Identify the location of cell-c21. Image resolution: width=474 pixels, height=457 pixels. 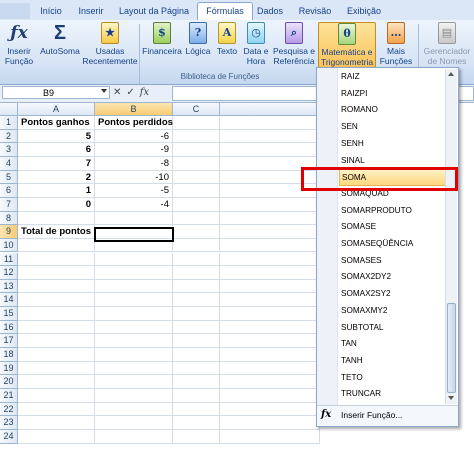
(196, 396).